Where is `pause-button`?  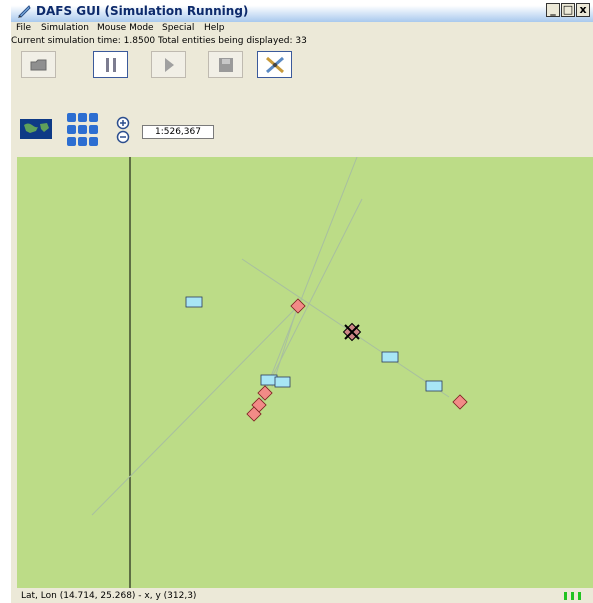
pause-button is located at coordinates (110, 64).